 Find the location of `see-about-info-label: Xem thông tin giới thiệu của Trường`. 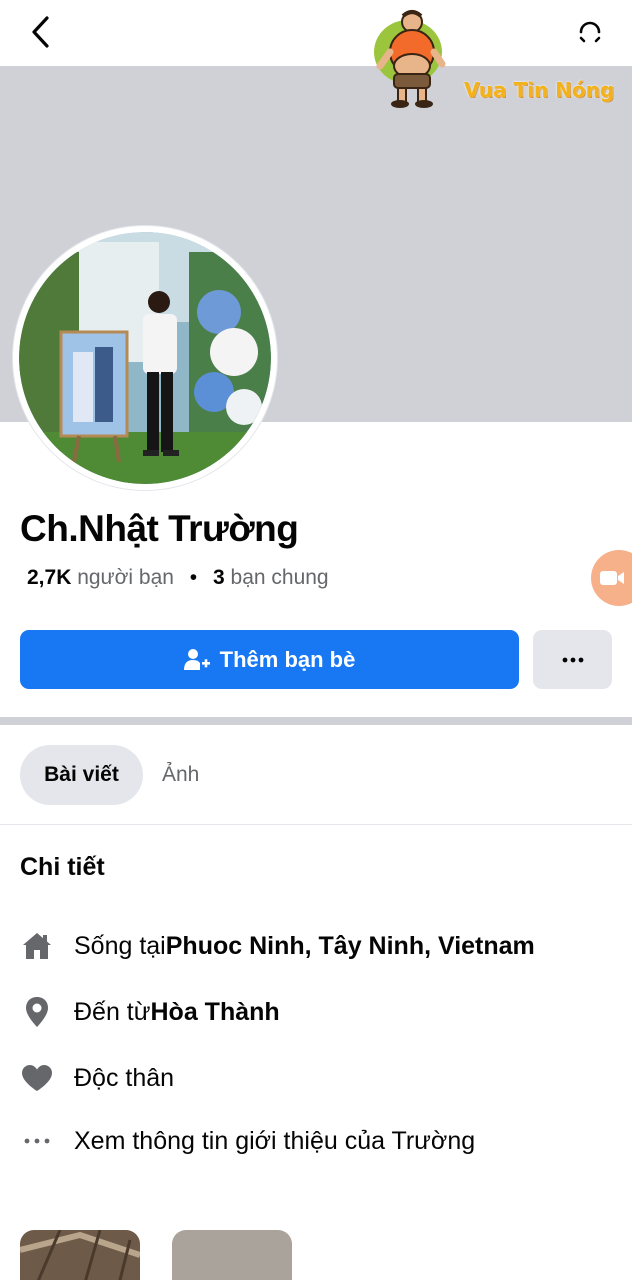

see-about-info-label: Xem thông tin giới thiệu của Trường is located at coordinates (275, 1140).